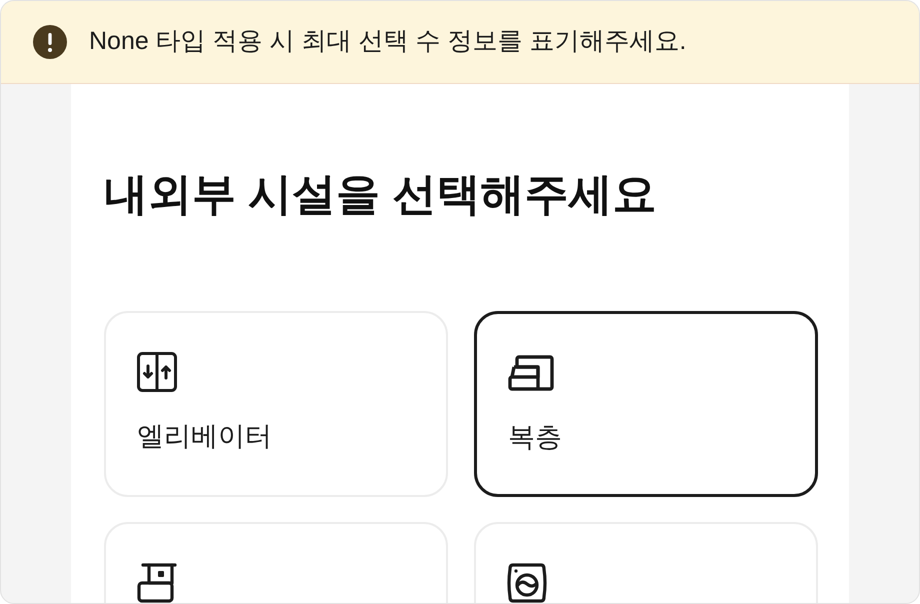 Image resolution: width=920 pixels, height=604 pixels. What do you see at coordinates (157, 372) in the screenshot?
I see `elevator-icon` at bounding box center [157, 372].